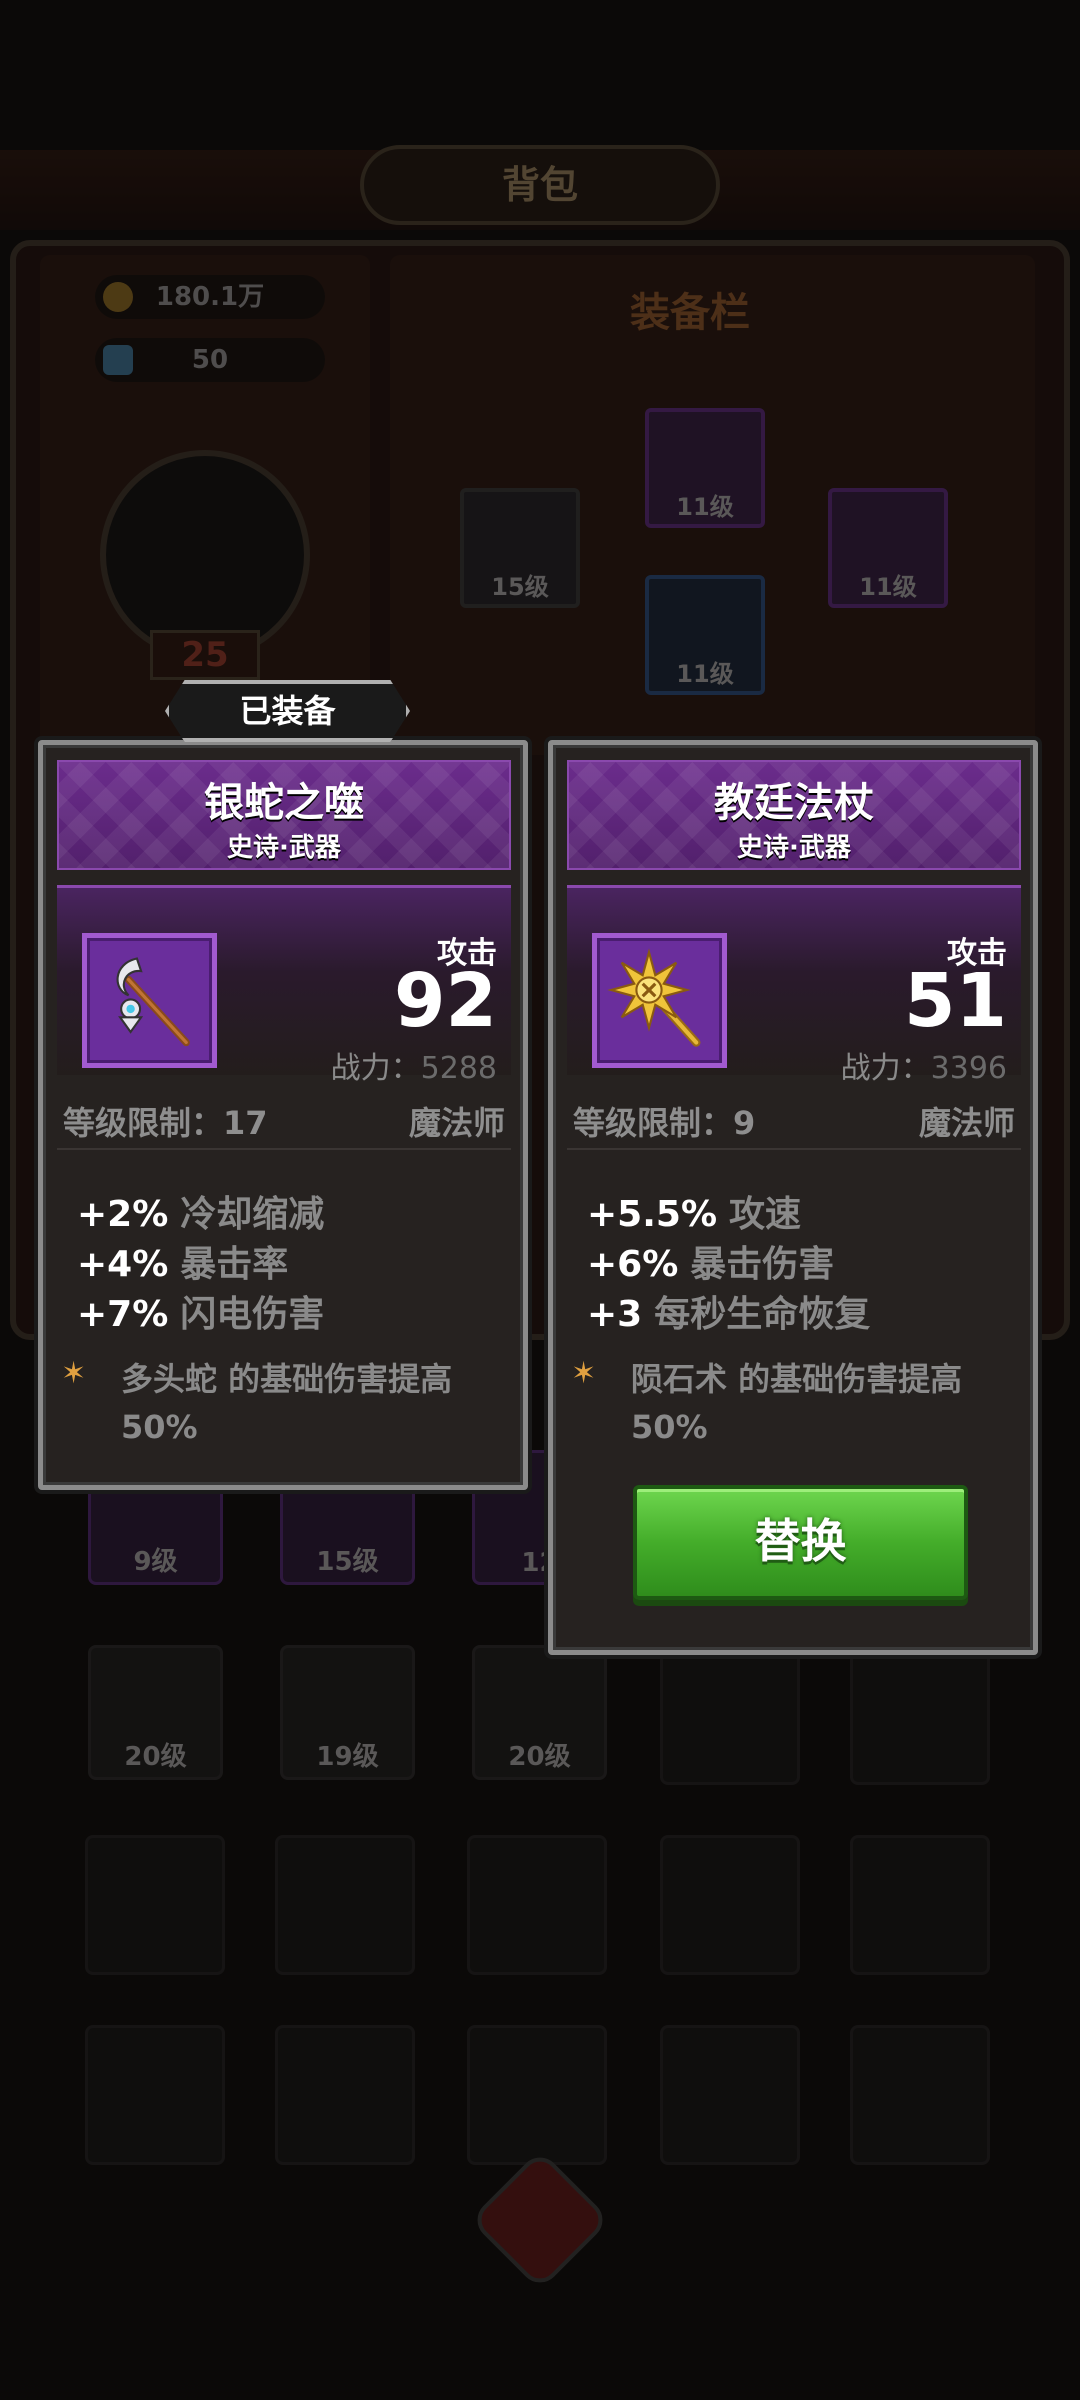 The image size is (1080, 2400). Describe the element at coordinates (794, 985) in the screenshot. I see `stat-panel: 攻击 51 战力：3396` at that location.